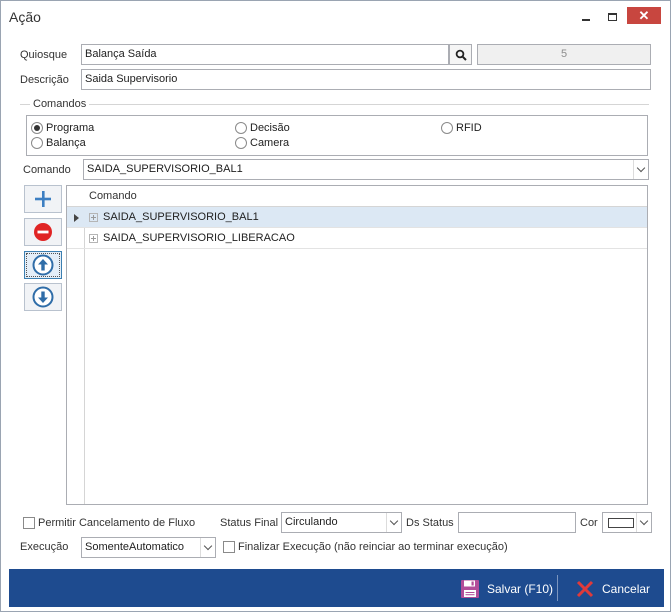  Describe the element at coordinates (181, 217) in the screenshot. I see `table-cell: SAIDA_SUPERVISORIO_BAL1` at that location.